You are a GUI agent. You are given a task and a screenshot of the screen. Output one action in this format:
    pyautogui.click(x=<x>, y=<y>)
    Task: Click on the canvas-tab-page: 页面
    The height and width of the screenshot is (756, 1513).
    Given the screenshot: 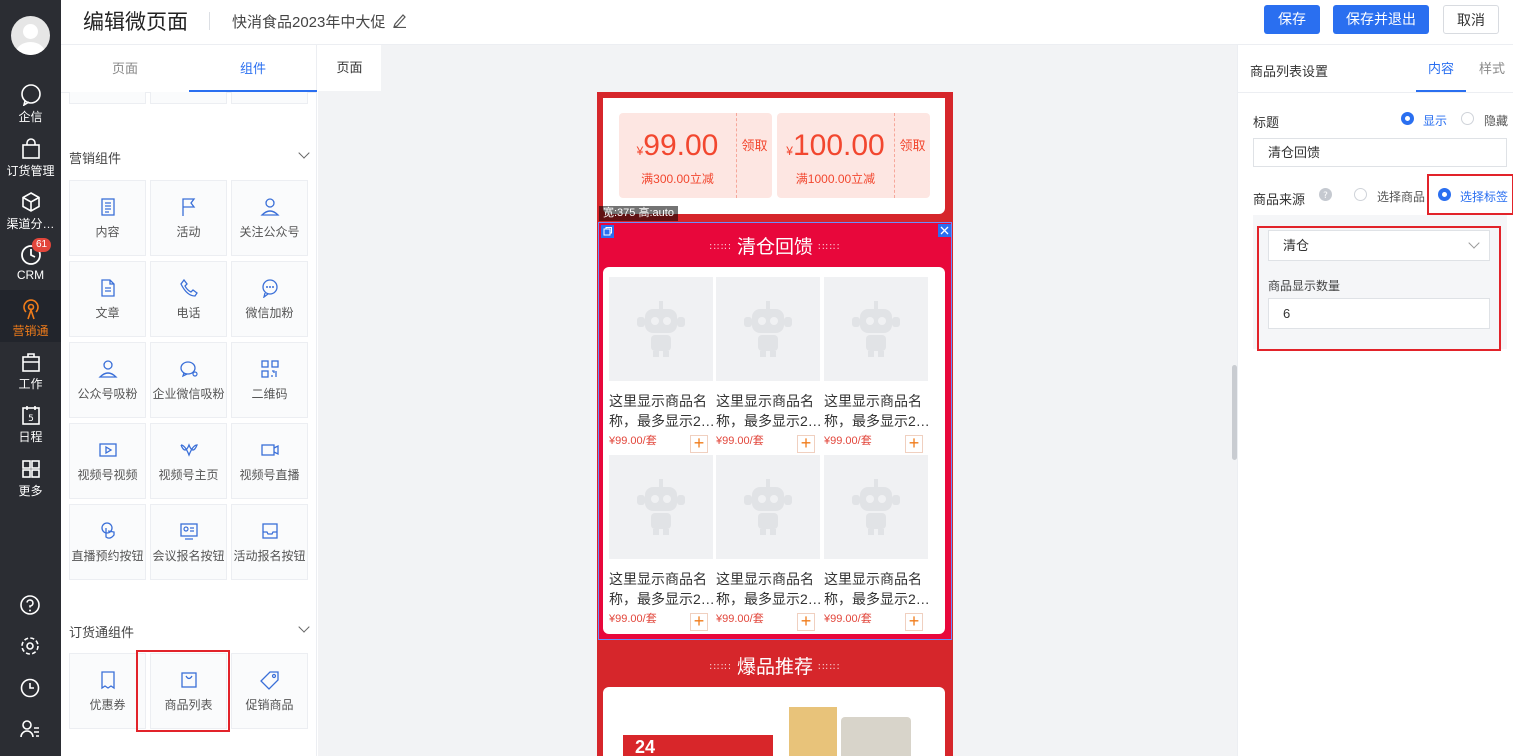 What is the action you would take?
    pyautogui.click(x=349, y=68)
    